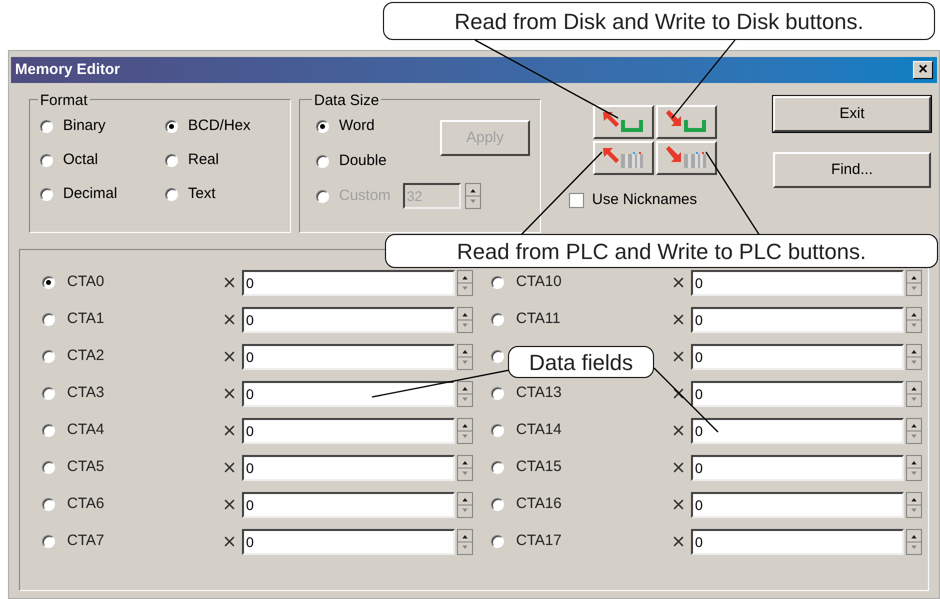 Image resolution: width=940 pixels, height=599 pixels. I want to click on option-label: Octal, so click(80, 160).